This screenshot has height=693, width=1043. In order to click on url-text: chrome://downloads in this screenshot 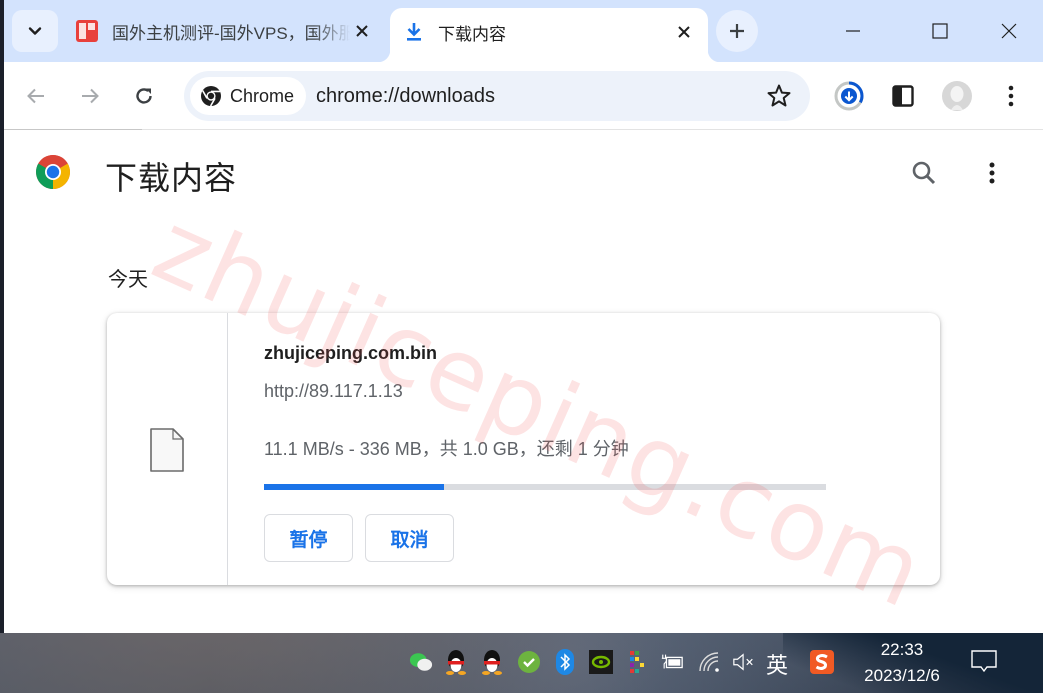, I will do `click(405, 96)`.